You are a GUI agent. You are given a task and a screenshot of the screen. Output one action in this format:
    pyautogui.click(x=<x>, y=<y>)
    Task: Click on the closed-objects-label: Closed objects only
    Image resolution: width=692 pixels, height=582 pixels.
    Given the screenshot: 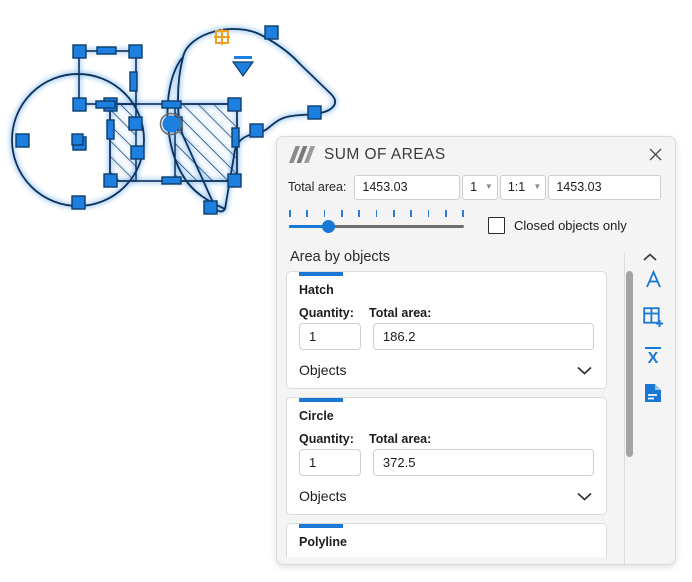 What is the action you would take?
    pyautogui.click(x=570, y=225)
    